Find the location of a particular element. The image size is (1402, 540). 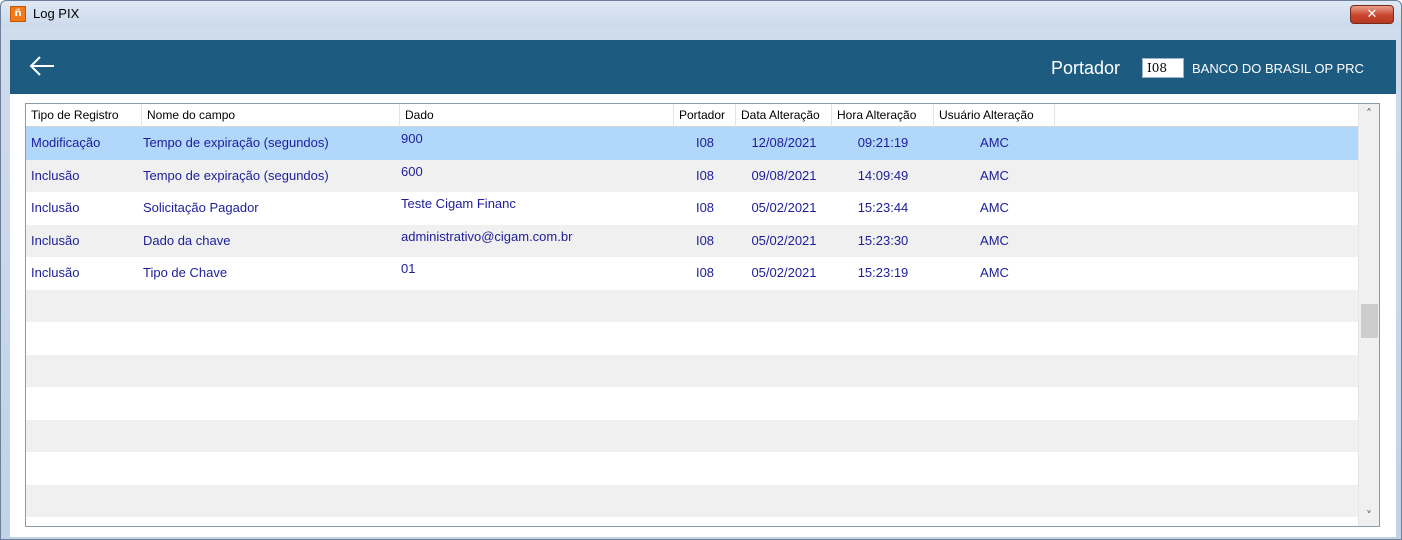

title-bar: ñ Log PIX ✕ is located at coordinates (701, 14).